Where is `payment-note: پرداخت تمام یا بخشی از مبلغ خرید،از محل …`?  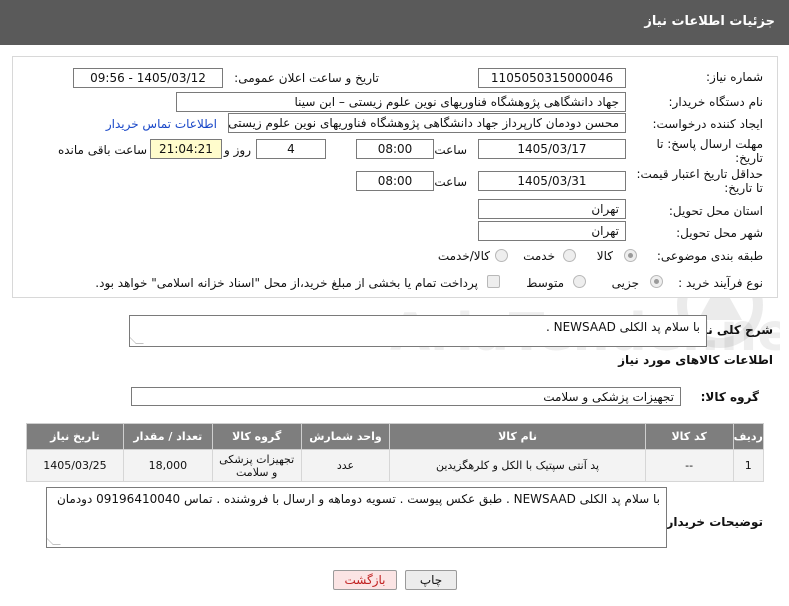
payment-note: پرداخت تمام یا بخشی از مبلغ خرید،از محل … is located at coordinates (286, 283).